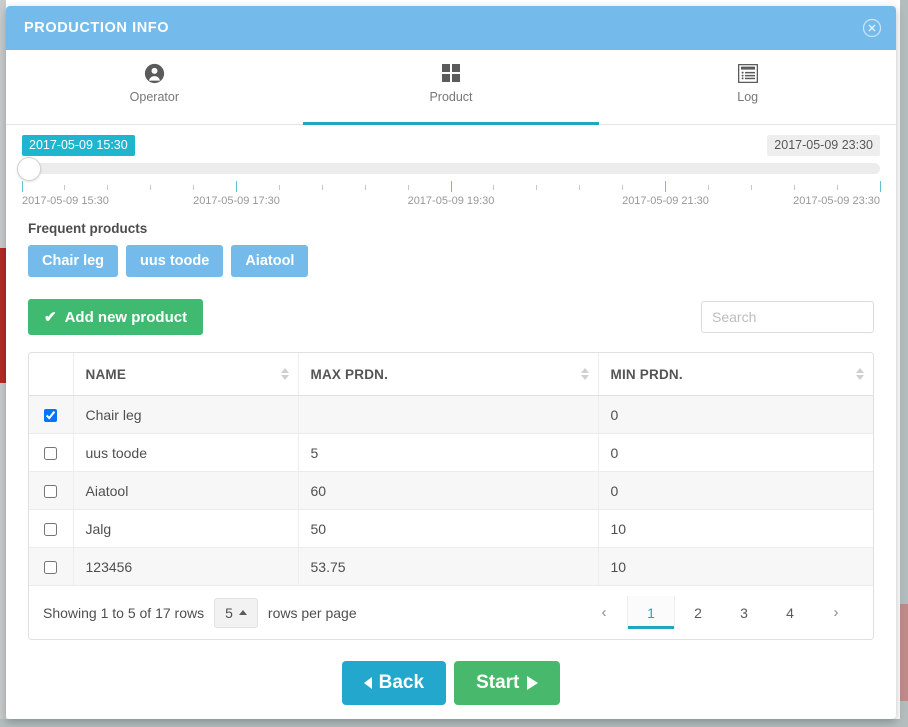 The height and width of the screenshot is (727, 908). Describe the element at coordinates (533, 683) in the screenshot. I see `play-triangle-icon` at that location.